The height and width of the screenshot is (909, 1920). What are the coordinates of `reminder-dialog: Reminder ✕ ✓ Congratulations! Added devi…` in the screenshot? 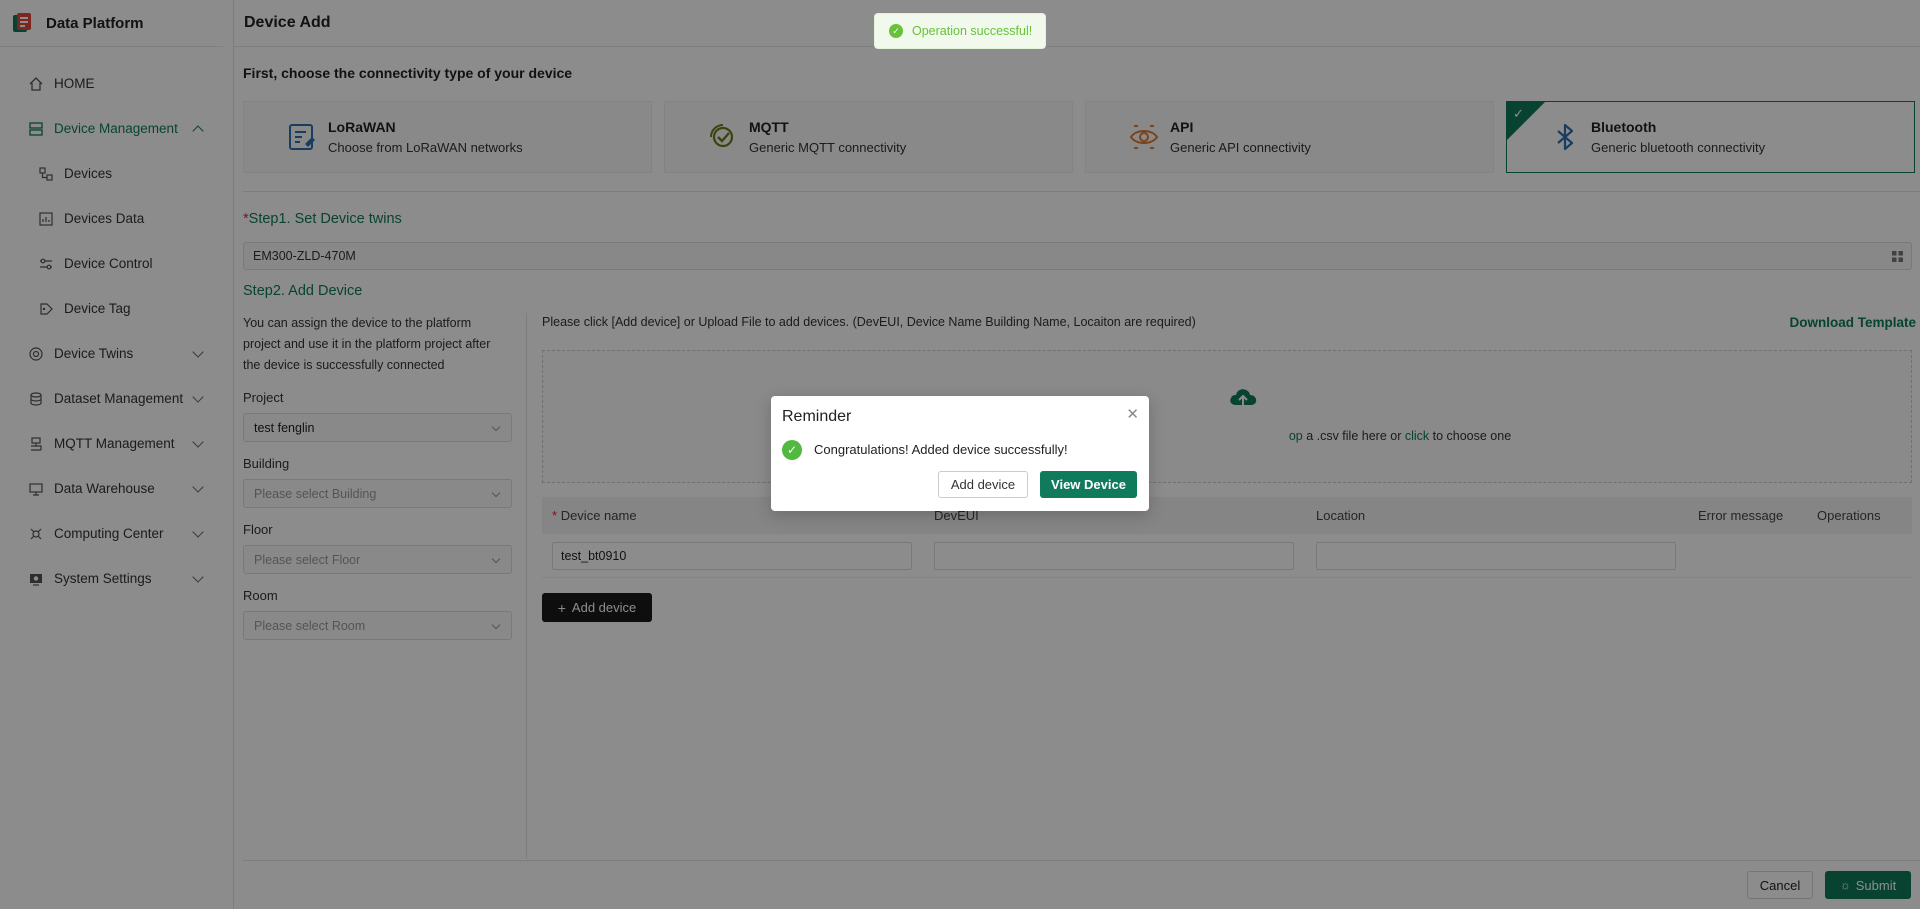 It's located at (960, 453).